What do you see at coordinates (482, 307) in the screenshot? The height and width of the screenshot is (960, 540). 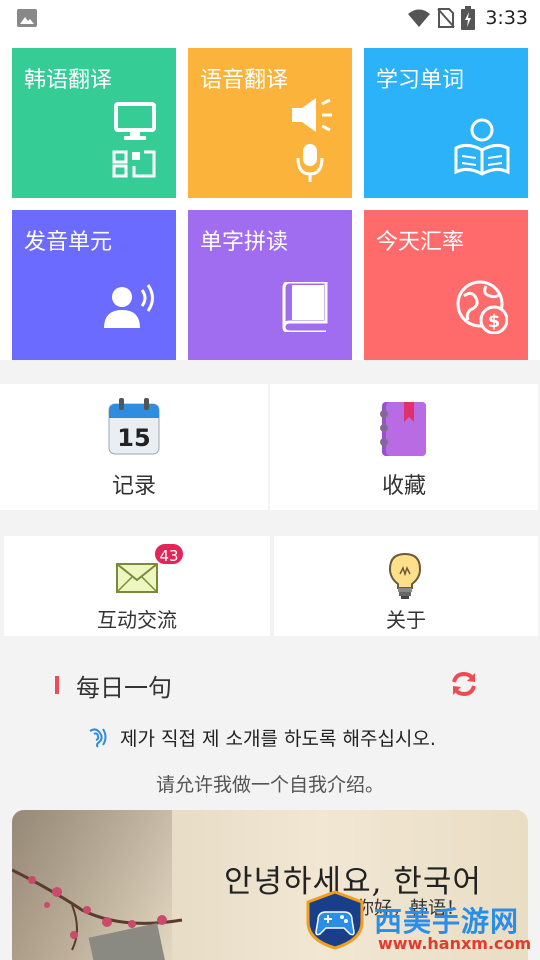 I see `globe-dollar-icon: $` at bounding box center [482, 307].